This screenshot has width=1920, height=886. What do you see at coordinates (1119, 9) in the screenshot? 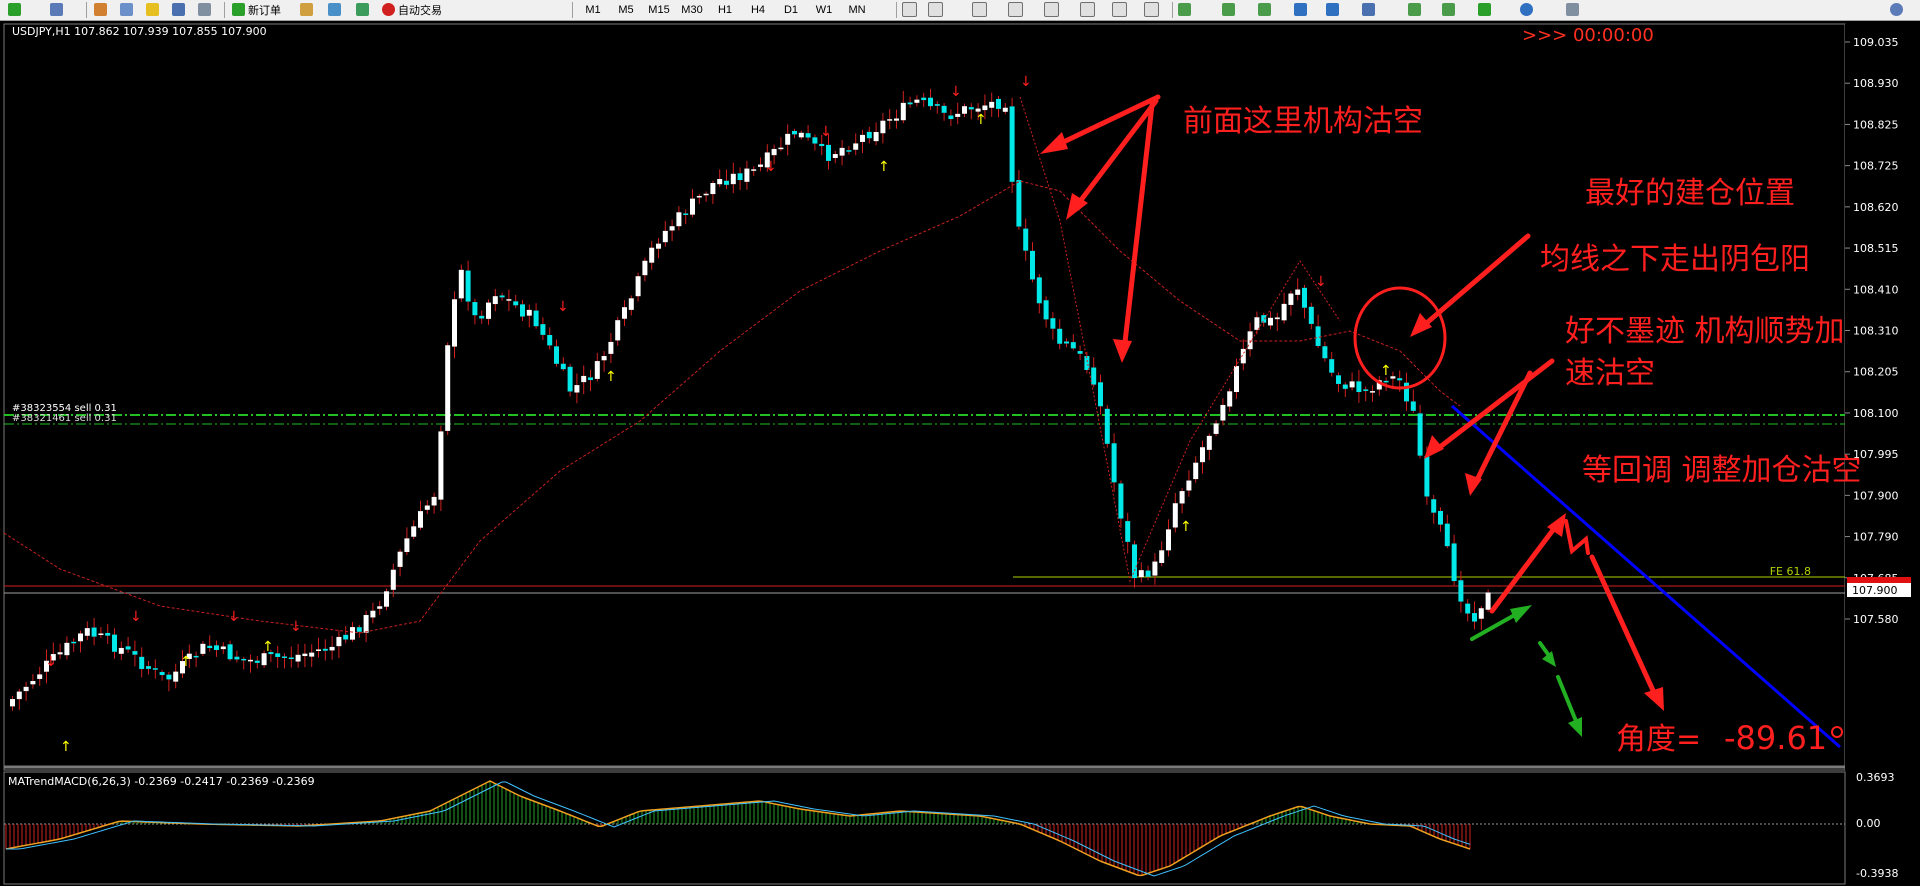
I see `text-button` at bounding box center [1119, 9].